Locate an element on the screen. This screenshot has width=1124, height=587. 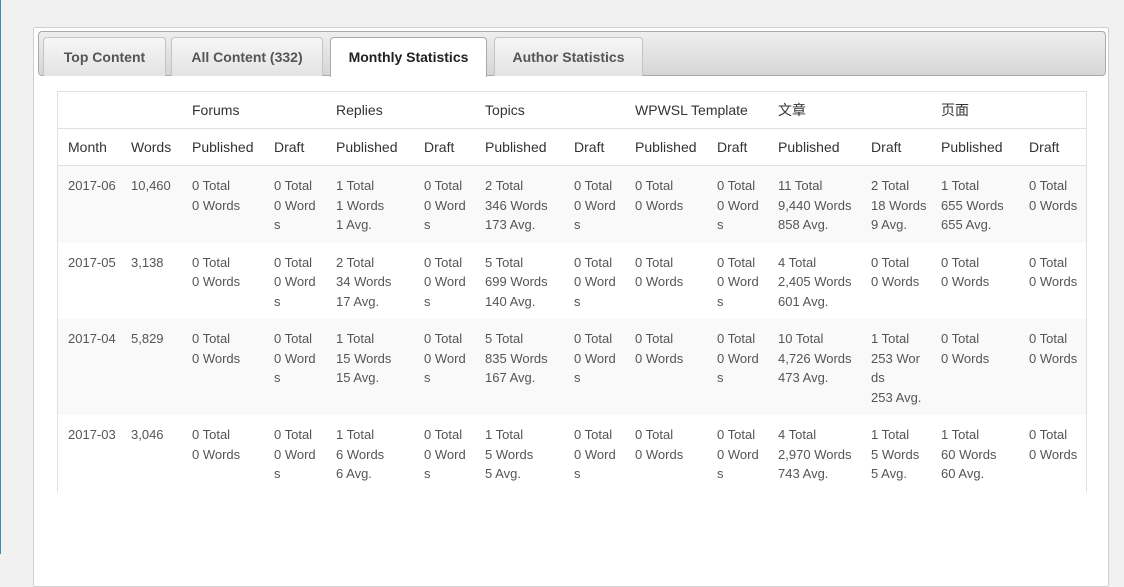
month-cell: 2017-04 is located at coordinates (89, 367).